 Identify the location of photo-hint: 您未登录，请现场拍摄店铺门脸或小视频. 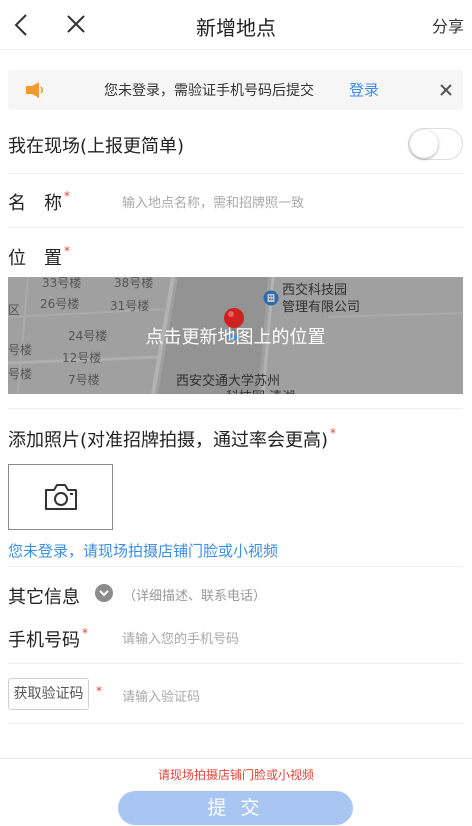
(143, 551).